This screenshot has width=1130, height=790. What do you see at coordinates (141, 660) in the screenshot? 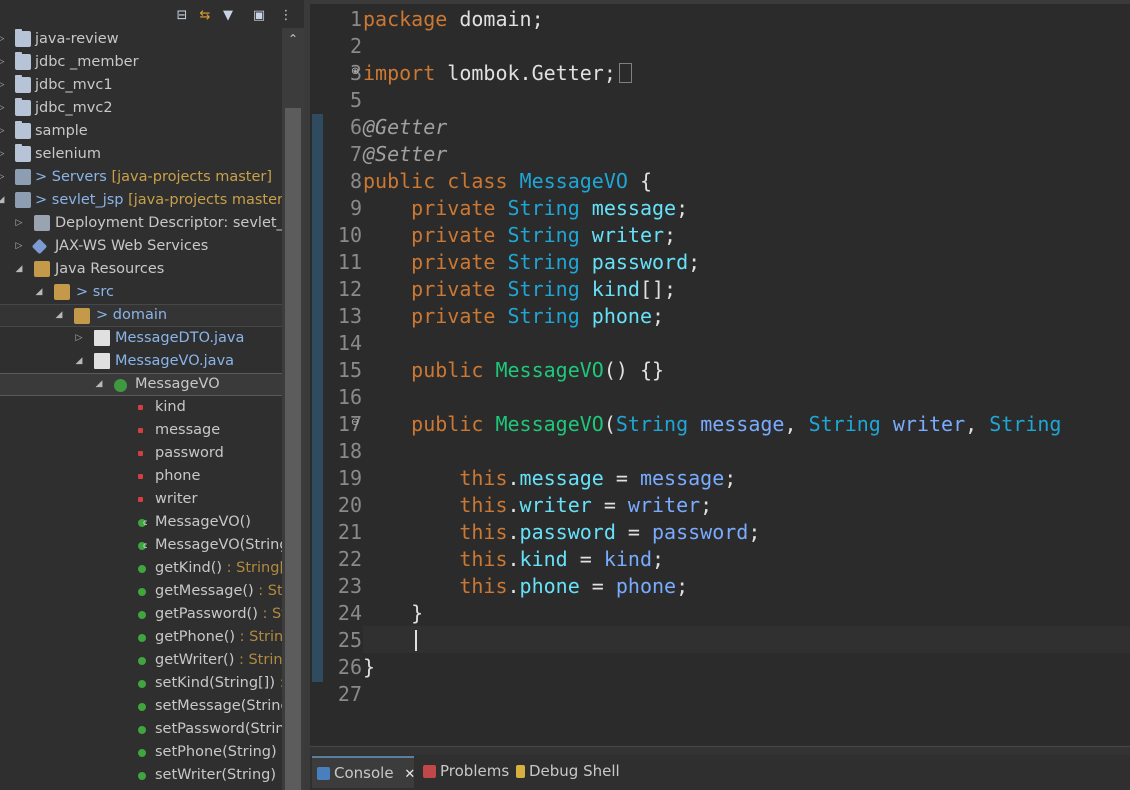
I see `tree-item: getWriter() : String` at bounding box center [141, 660].